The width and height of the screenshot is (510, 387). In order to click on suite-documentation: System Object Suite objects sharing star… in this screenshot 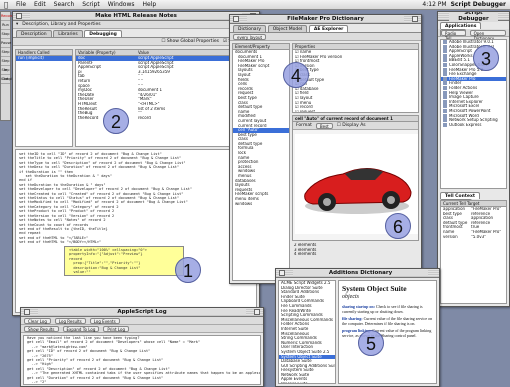, I will do `click(387, 332)`.